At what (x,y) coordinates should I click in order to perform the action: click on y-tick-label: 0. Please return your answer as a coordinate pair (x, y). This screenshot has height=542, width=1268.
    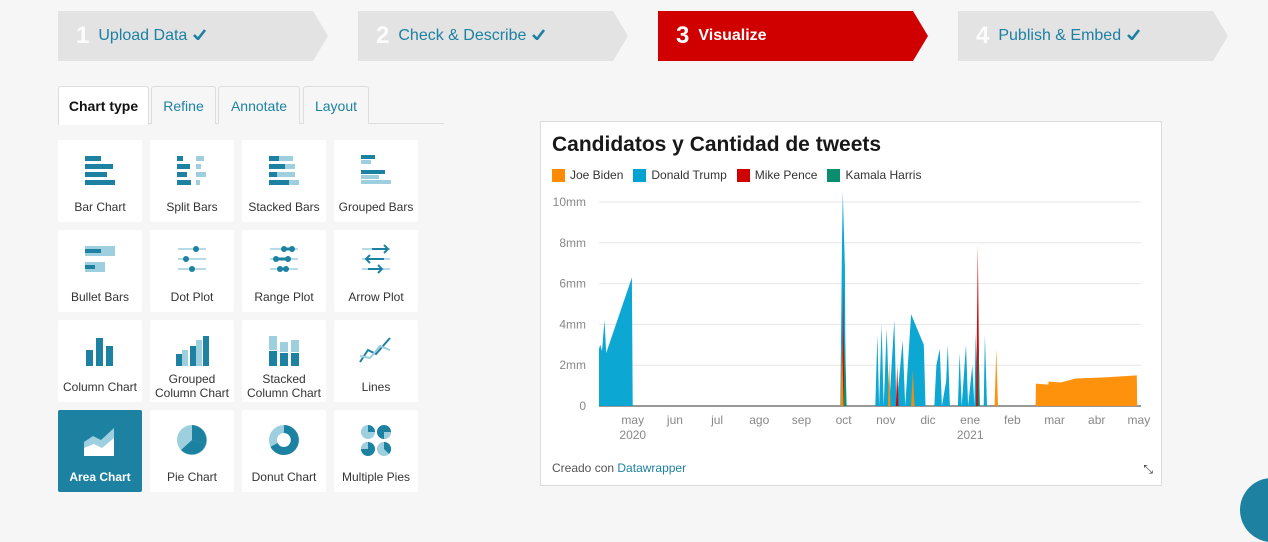
    Looking at the image, I should click on (582, 406).